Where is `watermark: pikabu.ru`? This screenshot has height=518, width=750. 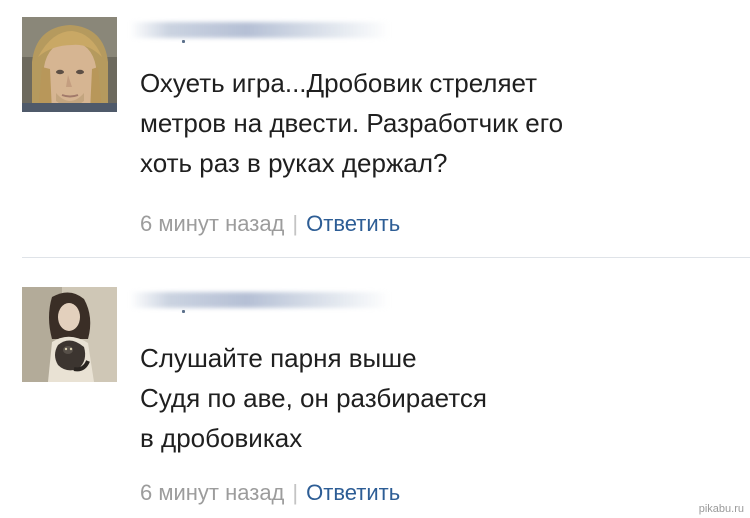
watermark: pikabu.ru is located at coordinates (721, 509).